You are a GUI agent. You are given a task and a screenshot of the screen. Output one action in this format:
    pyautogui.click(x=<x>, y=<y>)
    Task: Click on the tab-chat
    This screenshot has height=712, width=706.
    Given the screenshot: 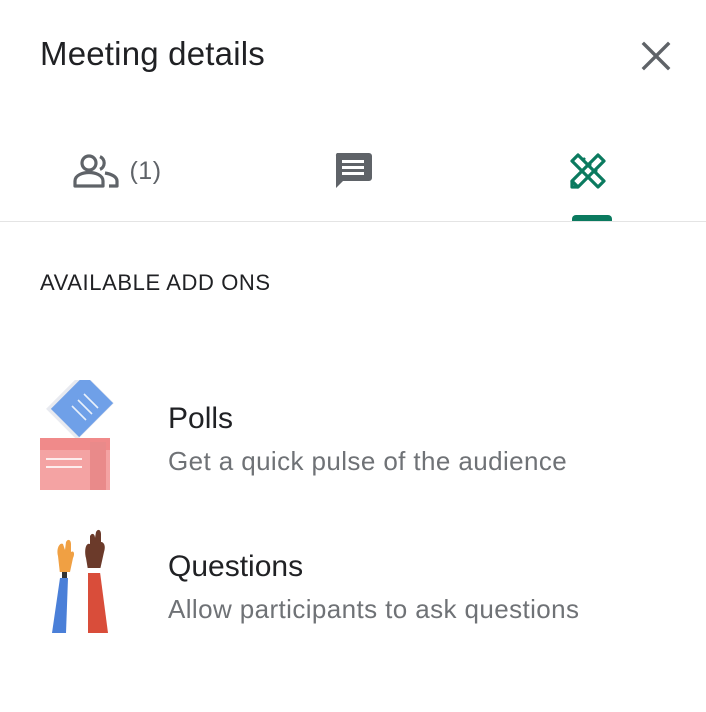 What is the action you would take?
    pyautogui.click(x=352, y=175)
    